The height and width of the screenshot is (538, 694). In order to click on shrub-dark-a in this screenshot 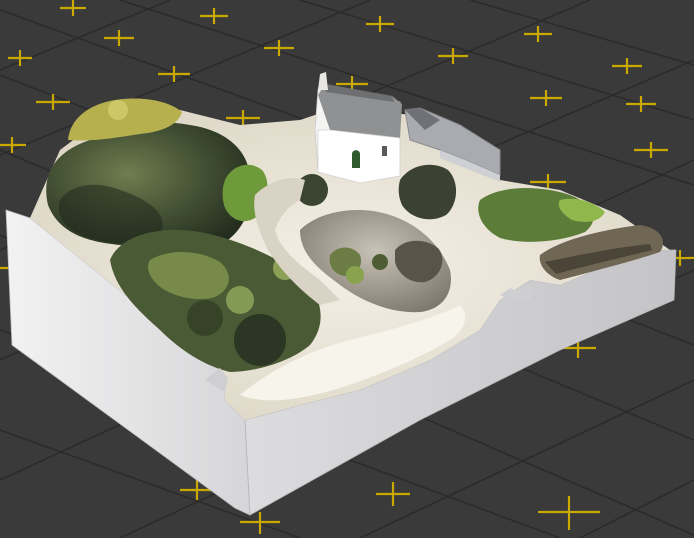, I will do `click(260, 340)`.